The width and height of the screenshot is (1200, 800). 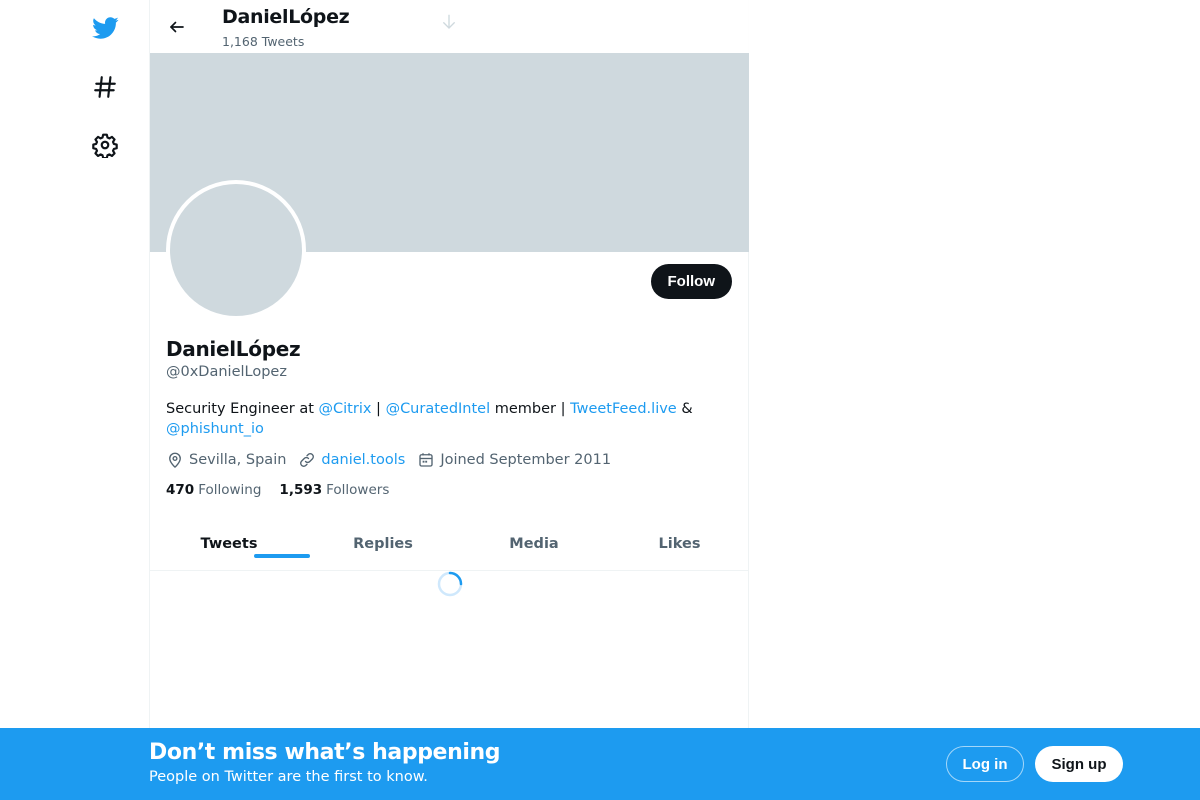 What do you see at coordinates (238, 460) in the screenshot?
I see `location-text: Sevilla, Spain` at bounding box center [238, 460].